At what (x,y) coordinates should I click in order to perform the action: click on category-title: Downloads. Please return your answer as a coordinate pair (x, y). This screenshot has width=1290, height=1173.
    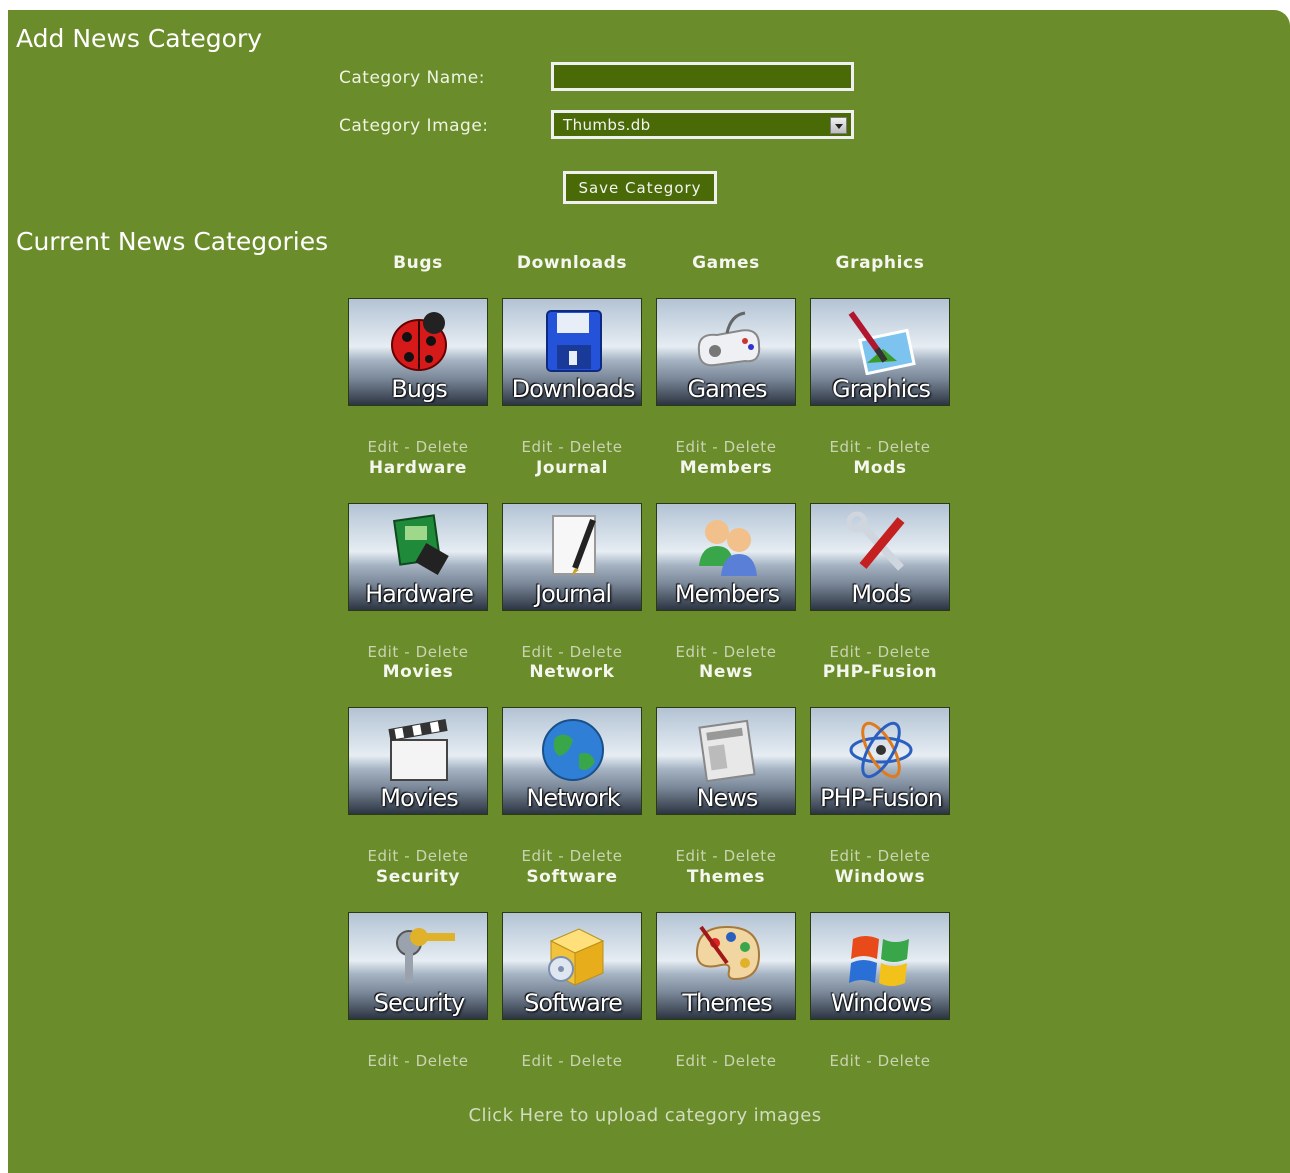
    Looking at the image, I should click on (572, 263).